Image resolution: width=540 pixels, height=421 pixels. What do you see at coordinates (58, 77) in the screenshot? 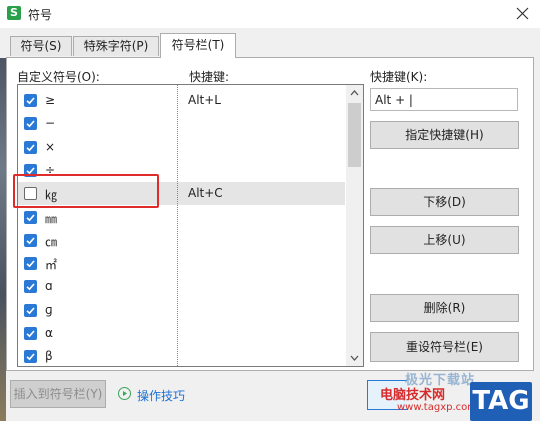
I see `custom-symbols-label: 自定义符号(O):` at bounding box center [58, 77].